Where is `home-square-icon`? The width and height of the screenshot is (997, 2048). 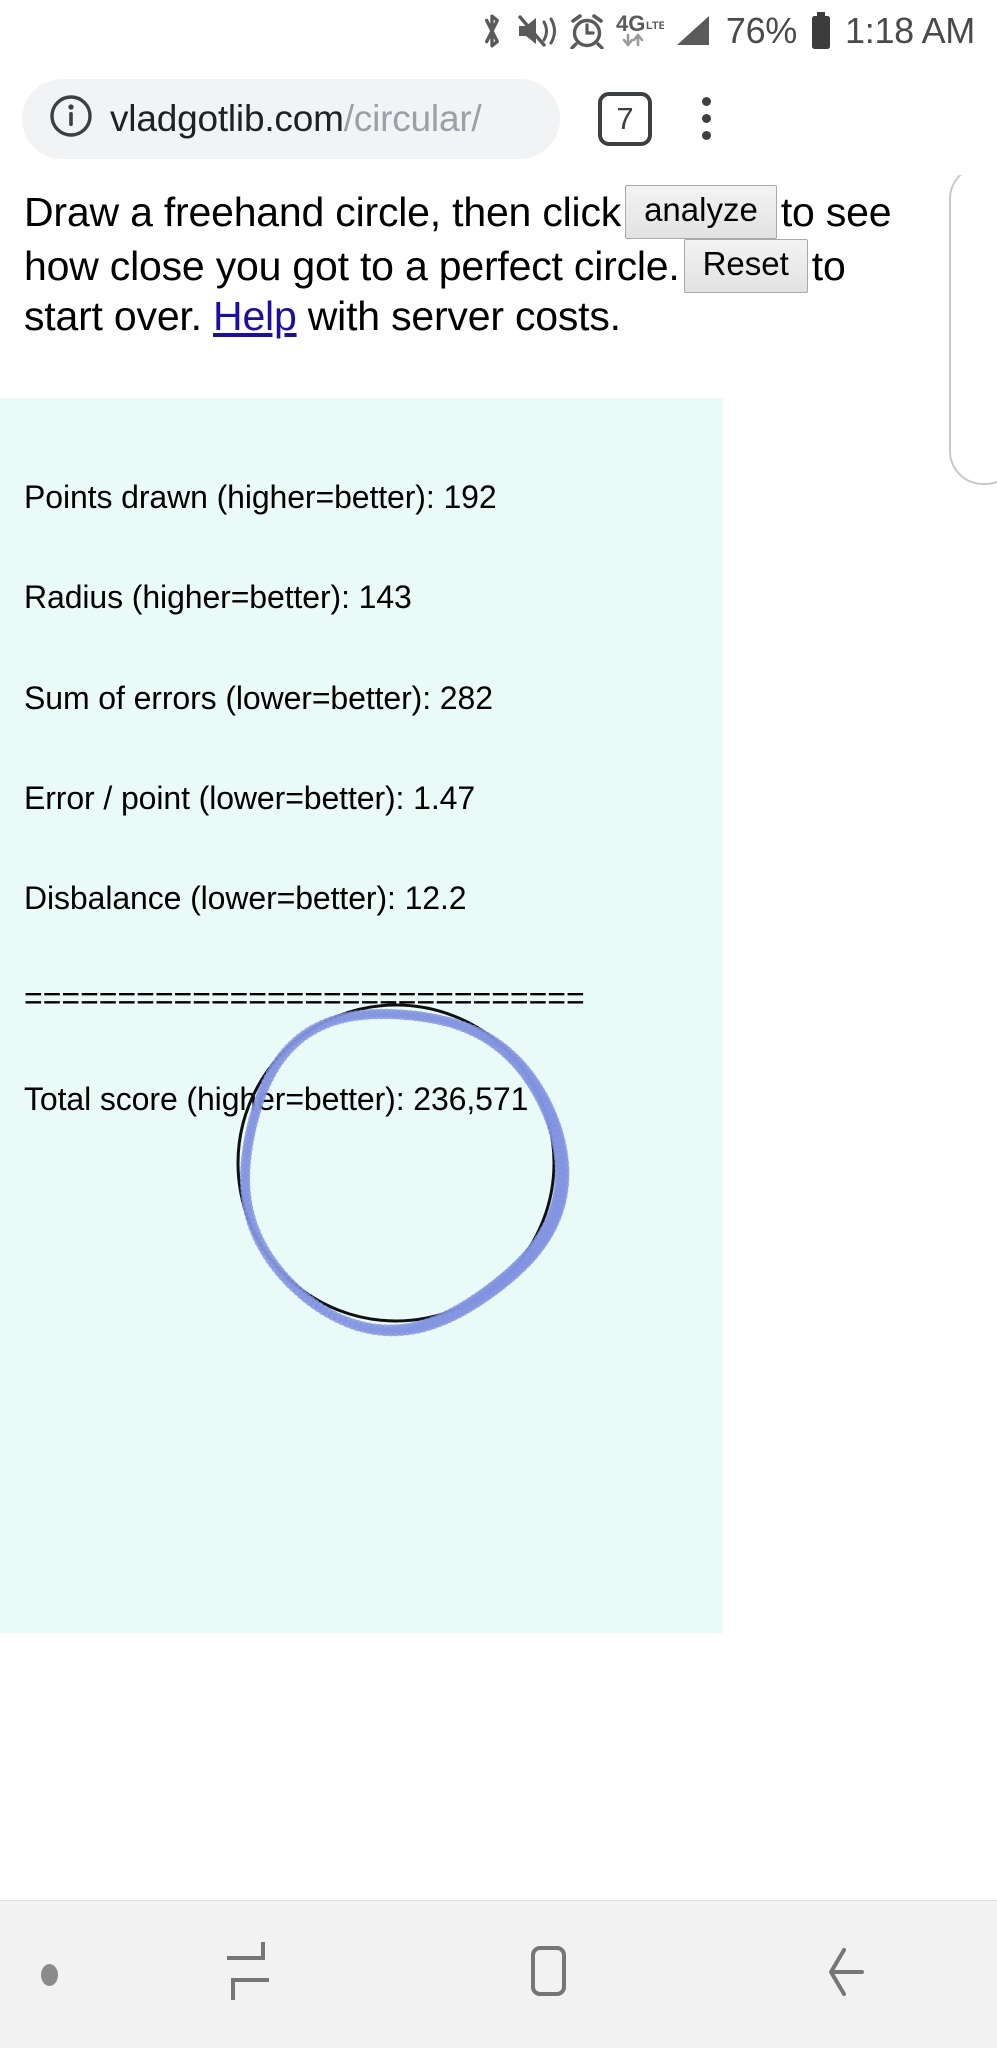 home-square-icon is located at coordinates (548, 1974).